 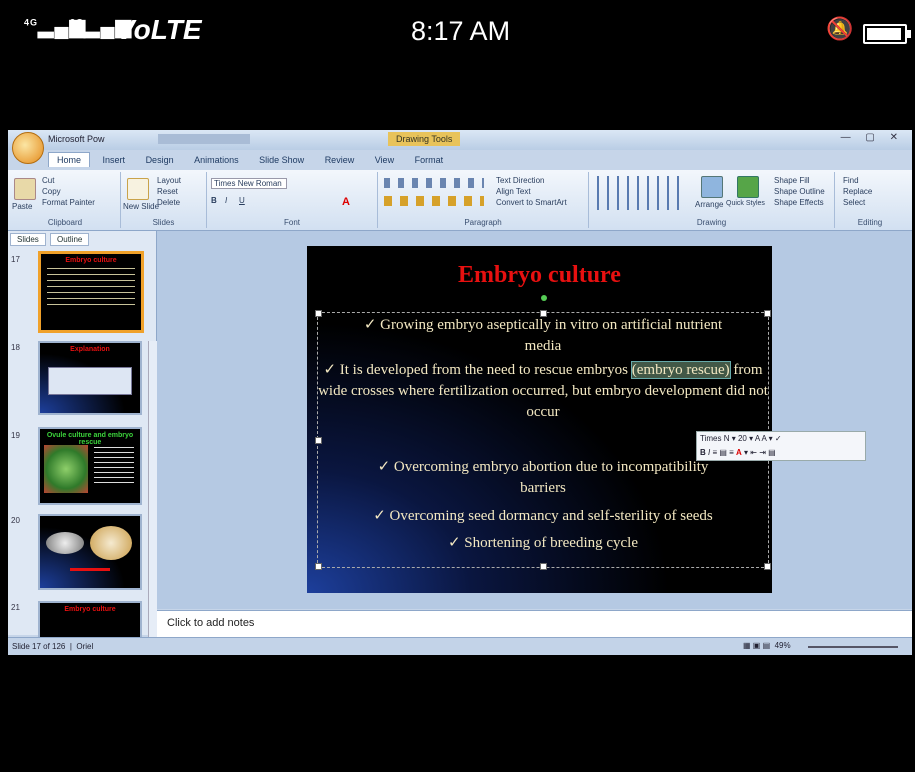 What do you see at coordinates (483, 222) in the screenshot?
I see `group-label-paragraph: Paragraph` at bounding box center [483, 222].